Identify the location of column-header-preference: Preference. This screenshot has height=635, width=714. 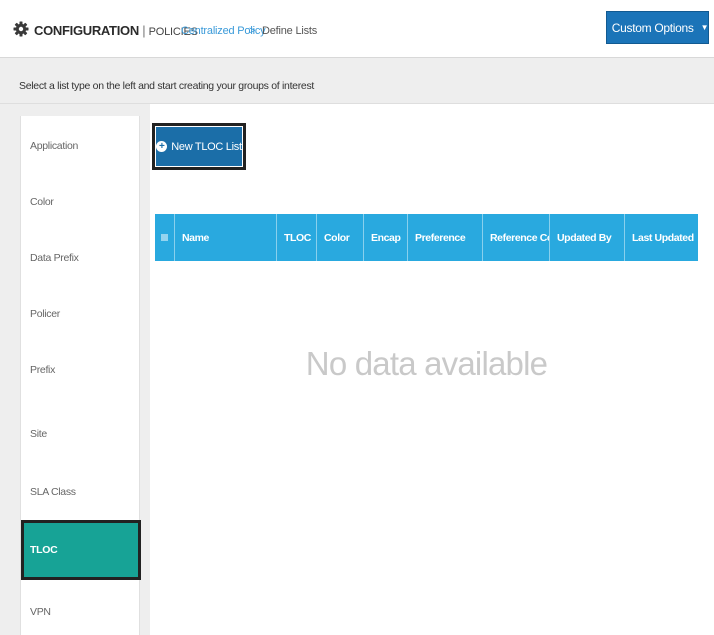
(445, 237).